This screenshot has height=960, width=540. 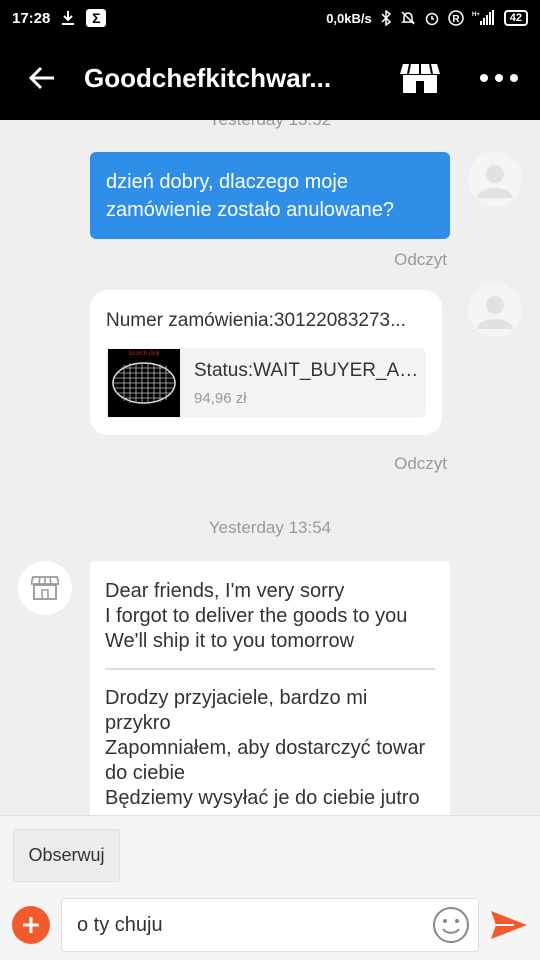 I want to click on translation-divider, so click(x=270, y=669).